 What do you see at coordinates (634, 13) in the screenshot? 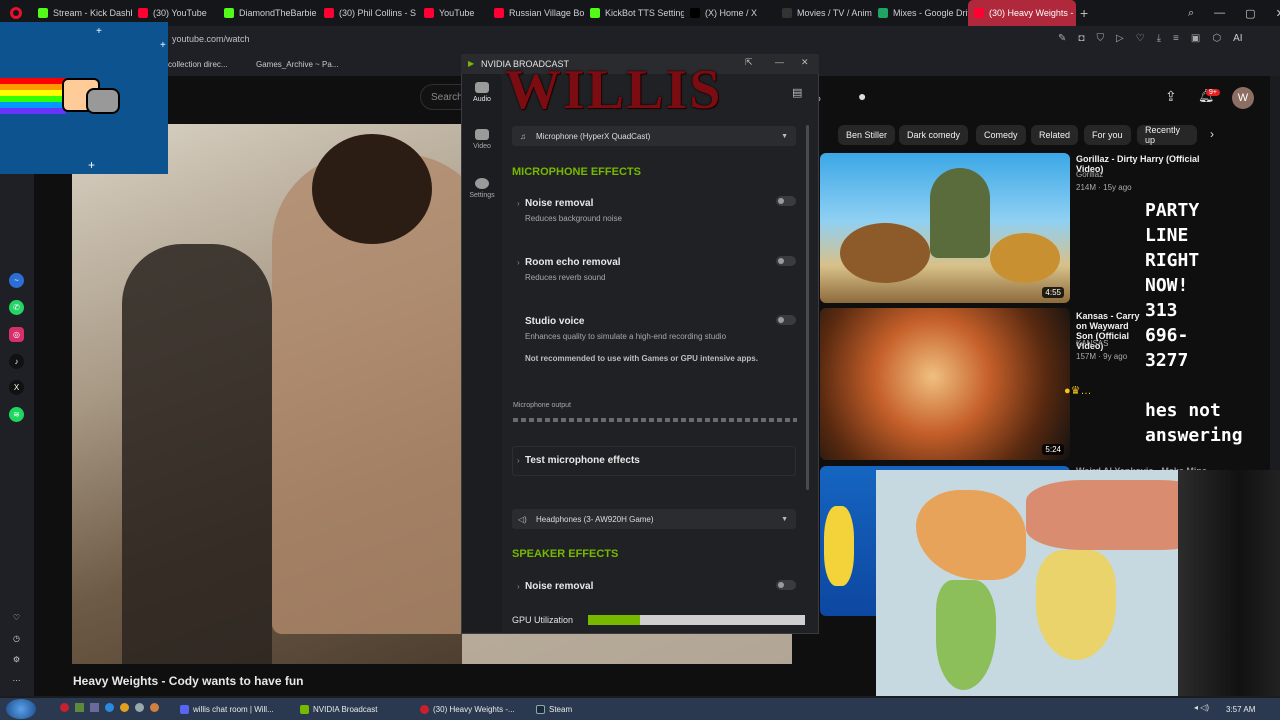
I see `browser-tab: KickBot TTS Settings` at bounding box center [634, 13].